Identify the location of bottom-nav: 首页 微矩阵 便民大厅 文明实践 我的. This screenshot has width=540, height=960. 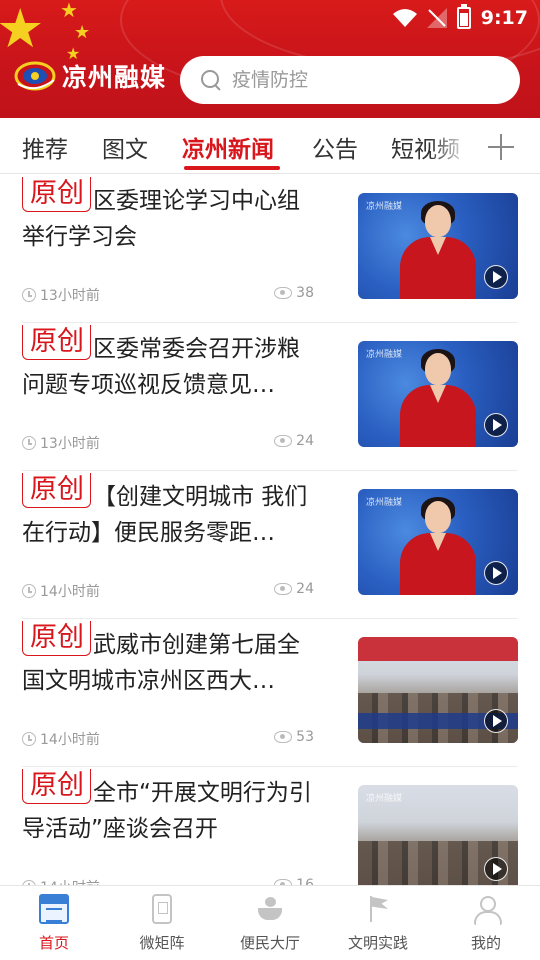
(270, 922).